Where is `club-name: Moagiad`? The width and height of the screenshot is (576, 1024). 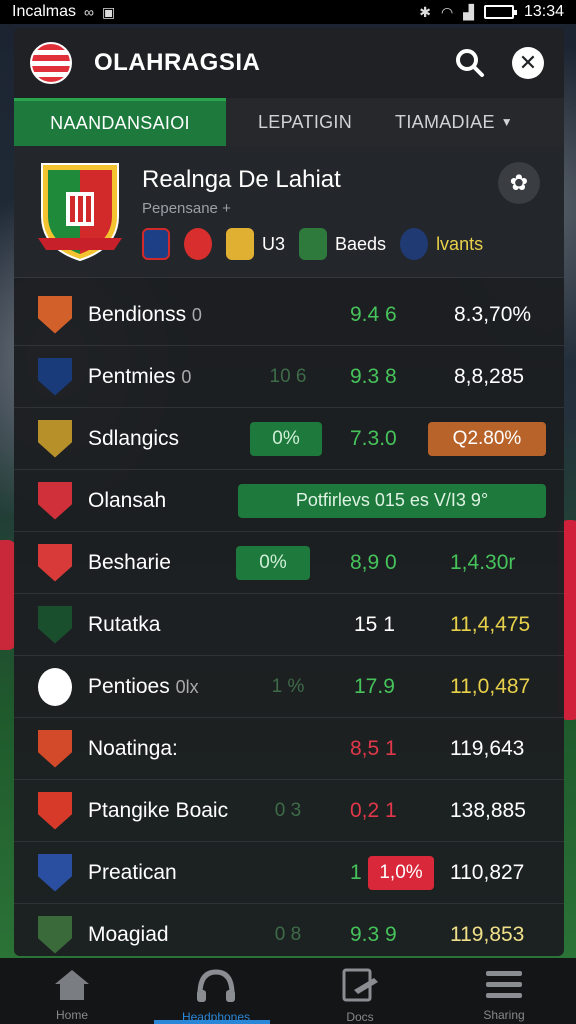
club-name: Moagiad is located at coordinates (128, 934).